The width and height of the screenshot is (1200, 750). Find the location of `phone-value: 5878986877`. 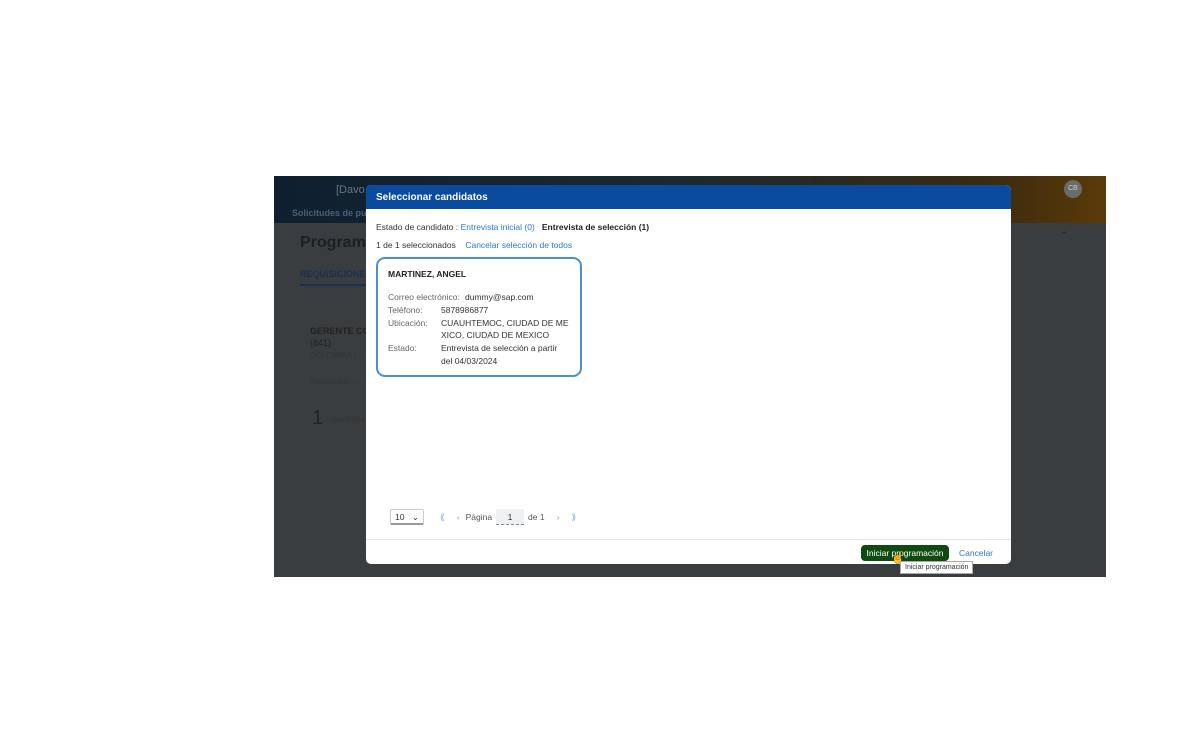

phone-value: 5878986877 is located at coordinates (465, 309).